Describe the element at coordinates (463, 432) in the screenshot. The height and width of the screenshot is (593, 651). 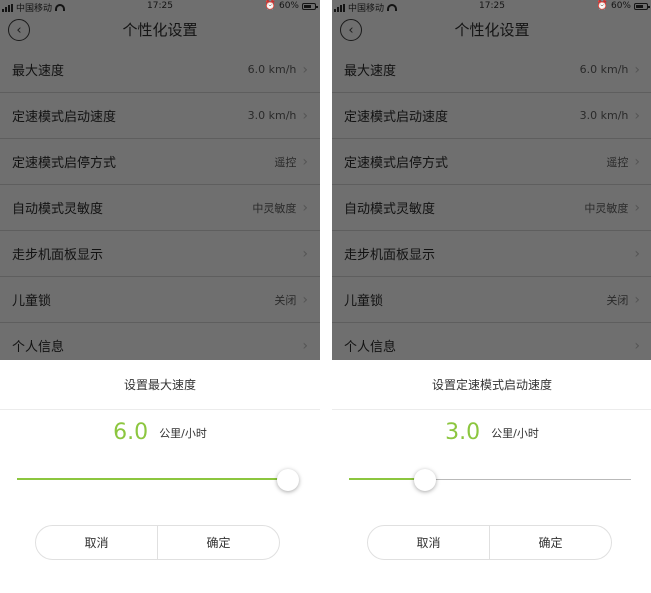
I see `speed-value: 3.0` at that location.